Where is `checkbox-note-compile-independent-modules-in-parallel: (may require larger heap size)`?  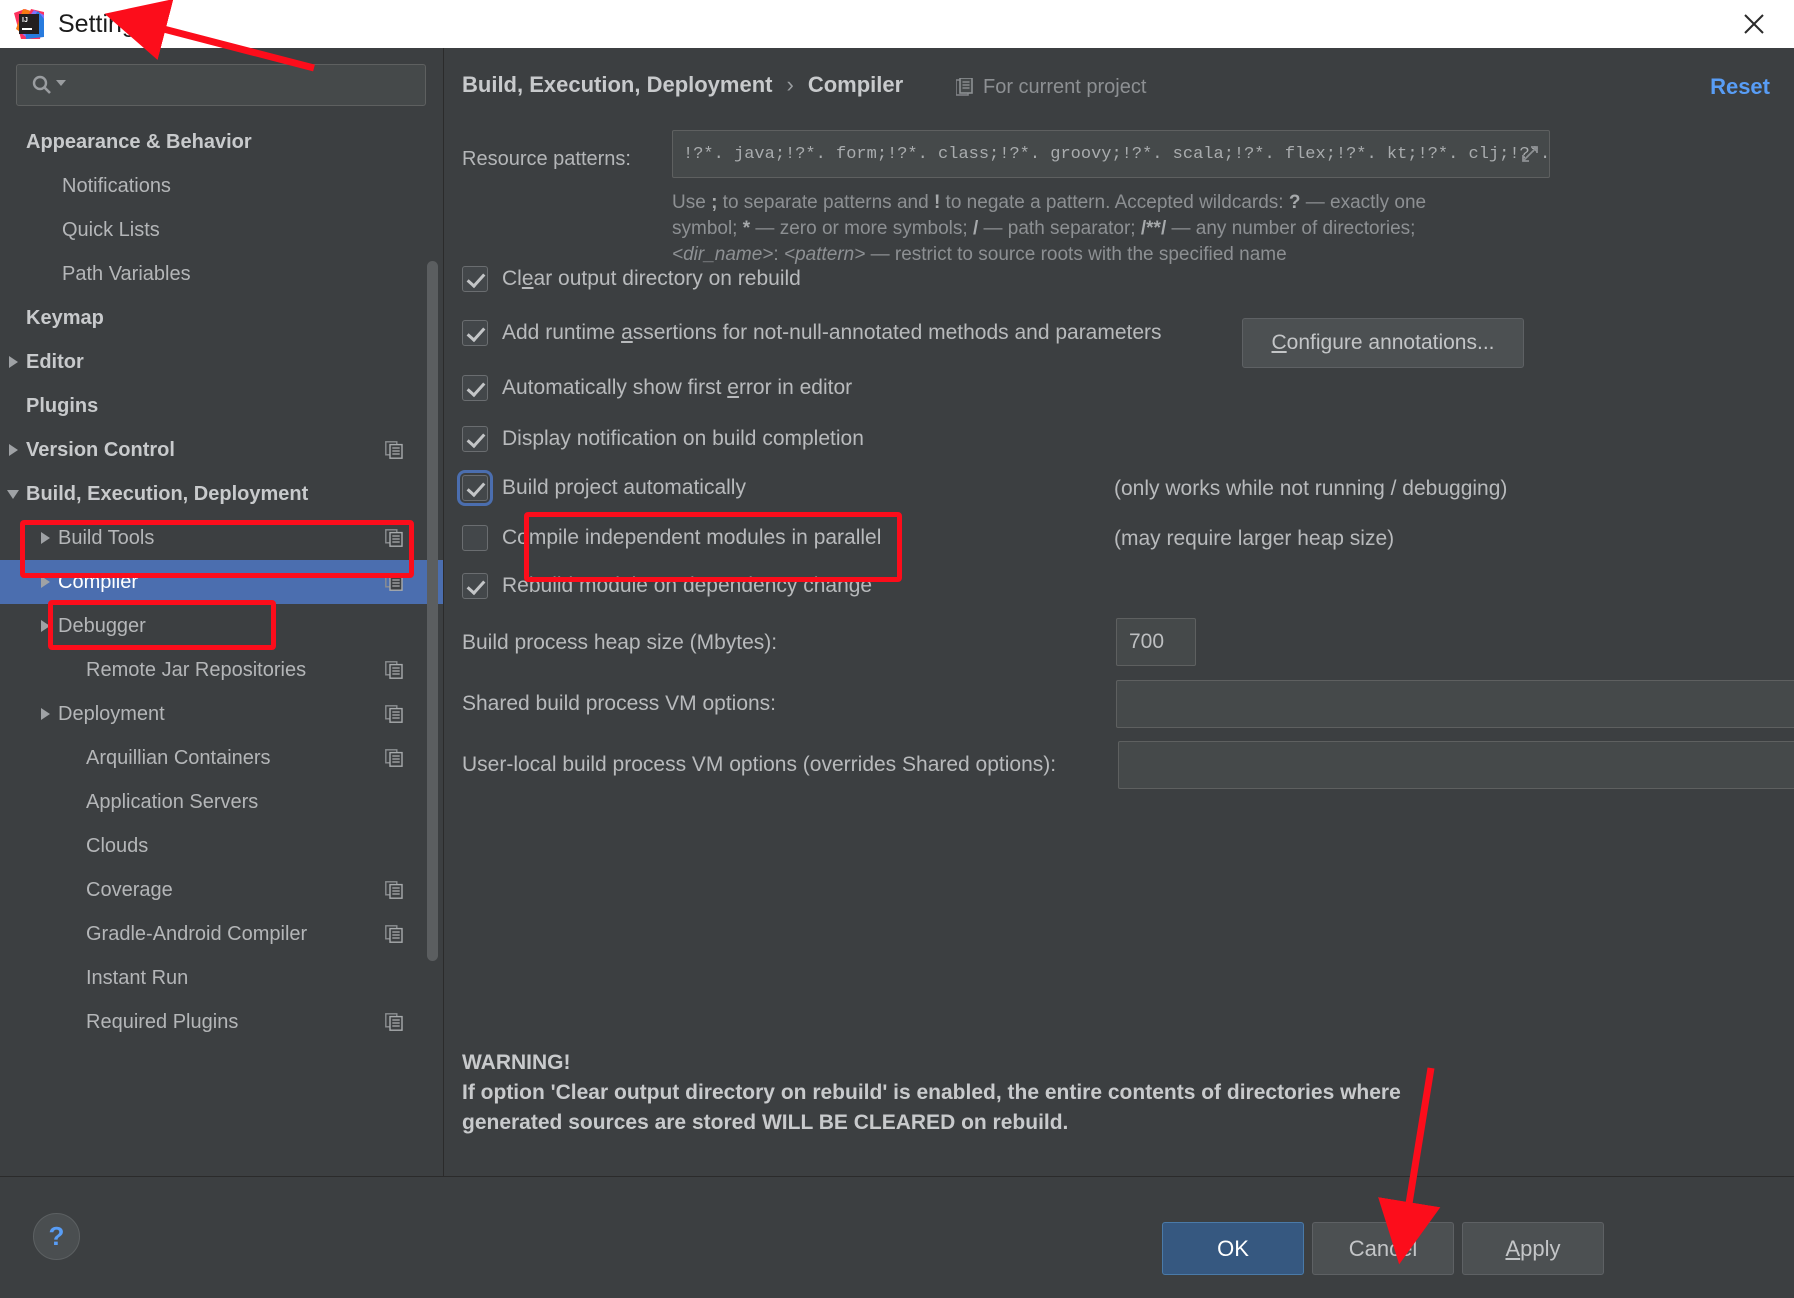
checkbox-note-compile-independent-modules-in-parallel: (may require larger heap size) is located at coordinates (1254, 538).